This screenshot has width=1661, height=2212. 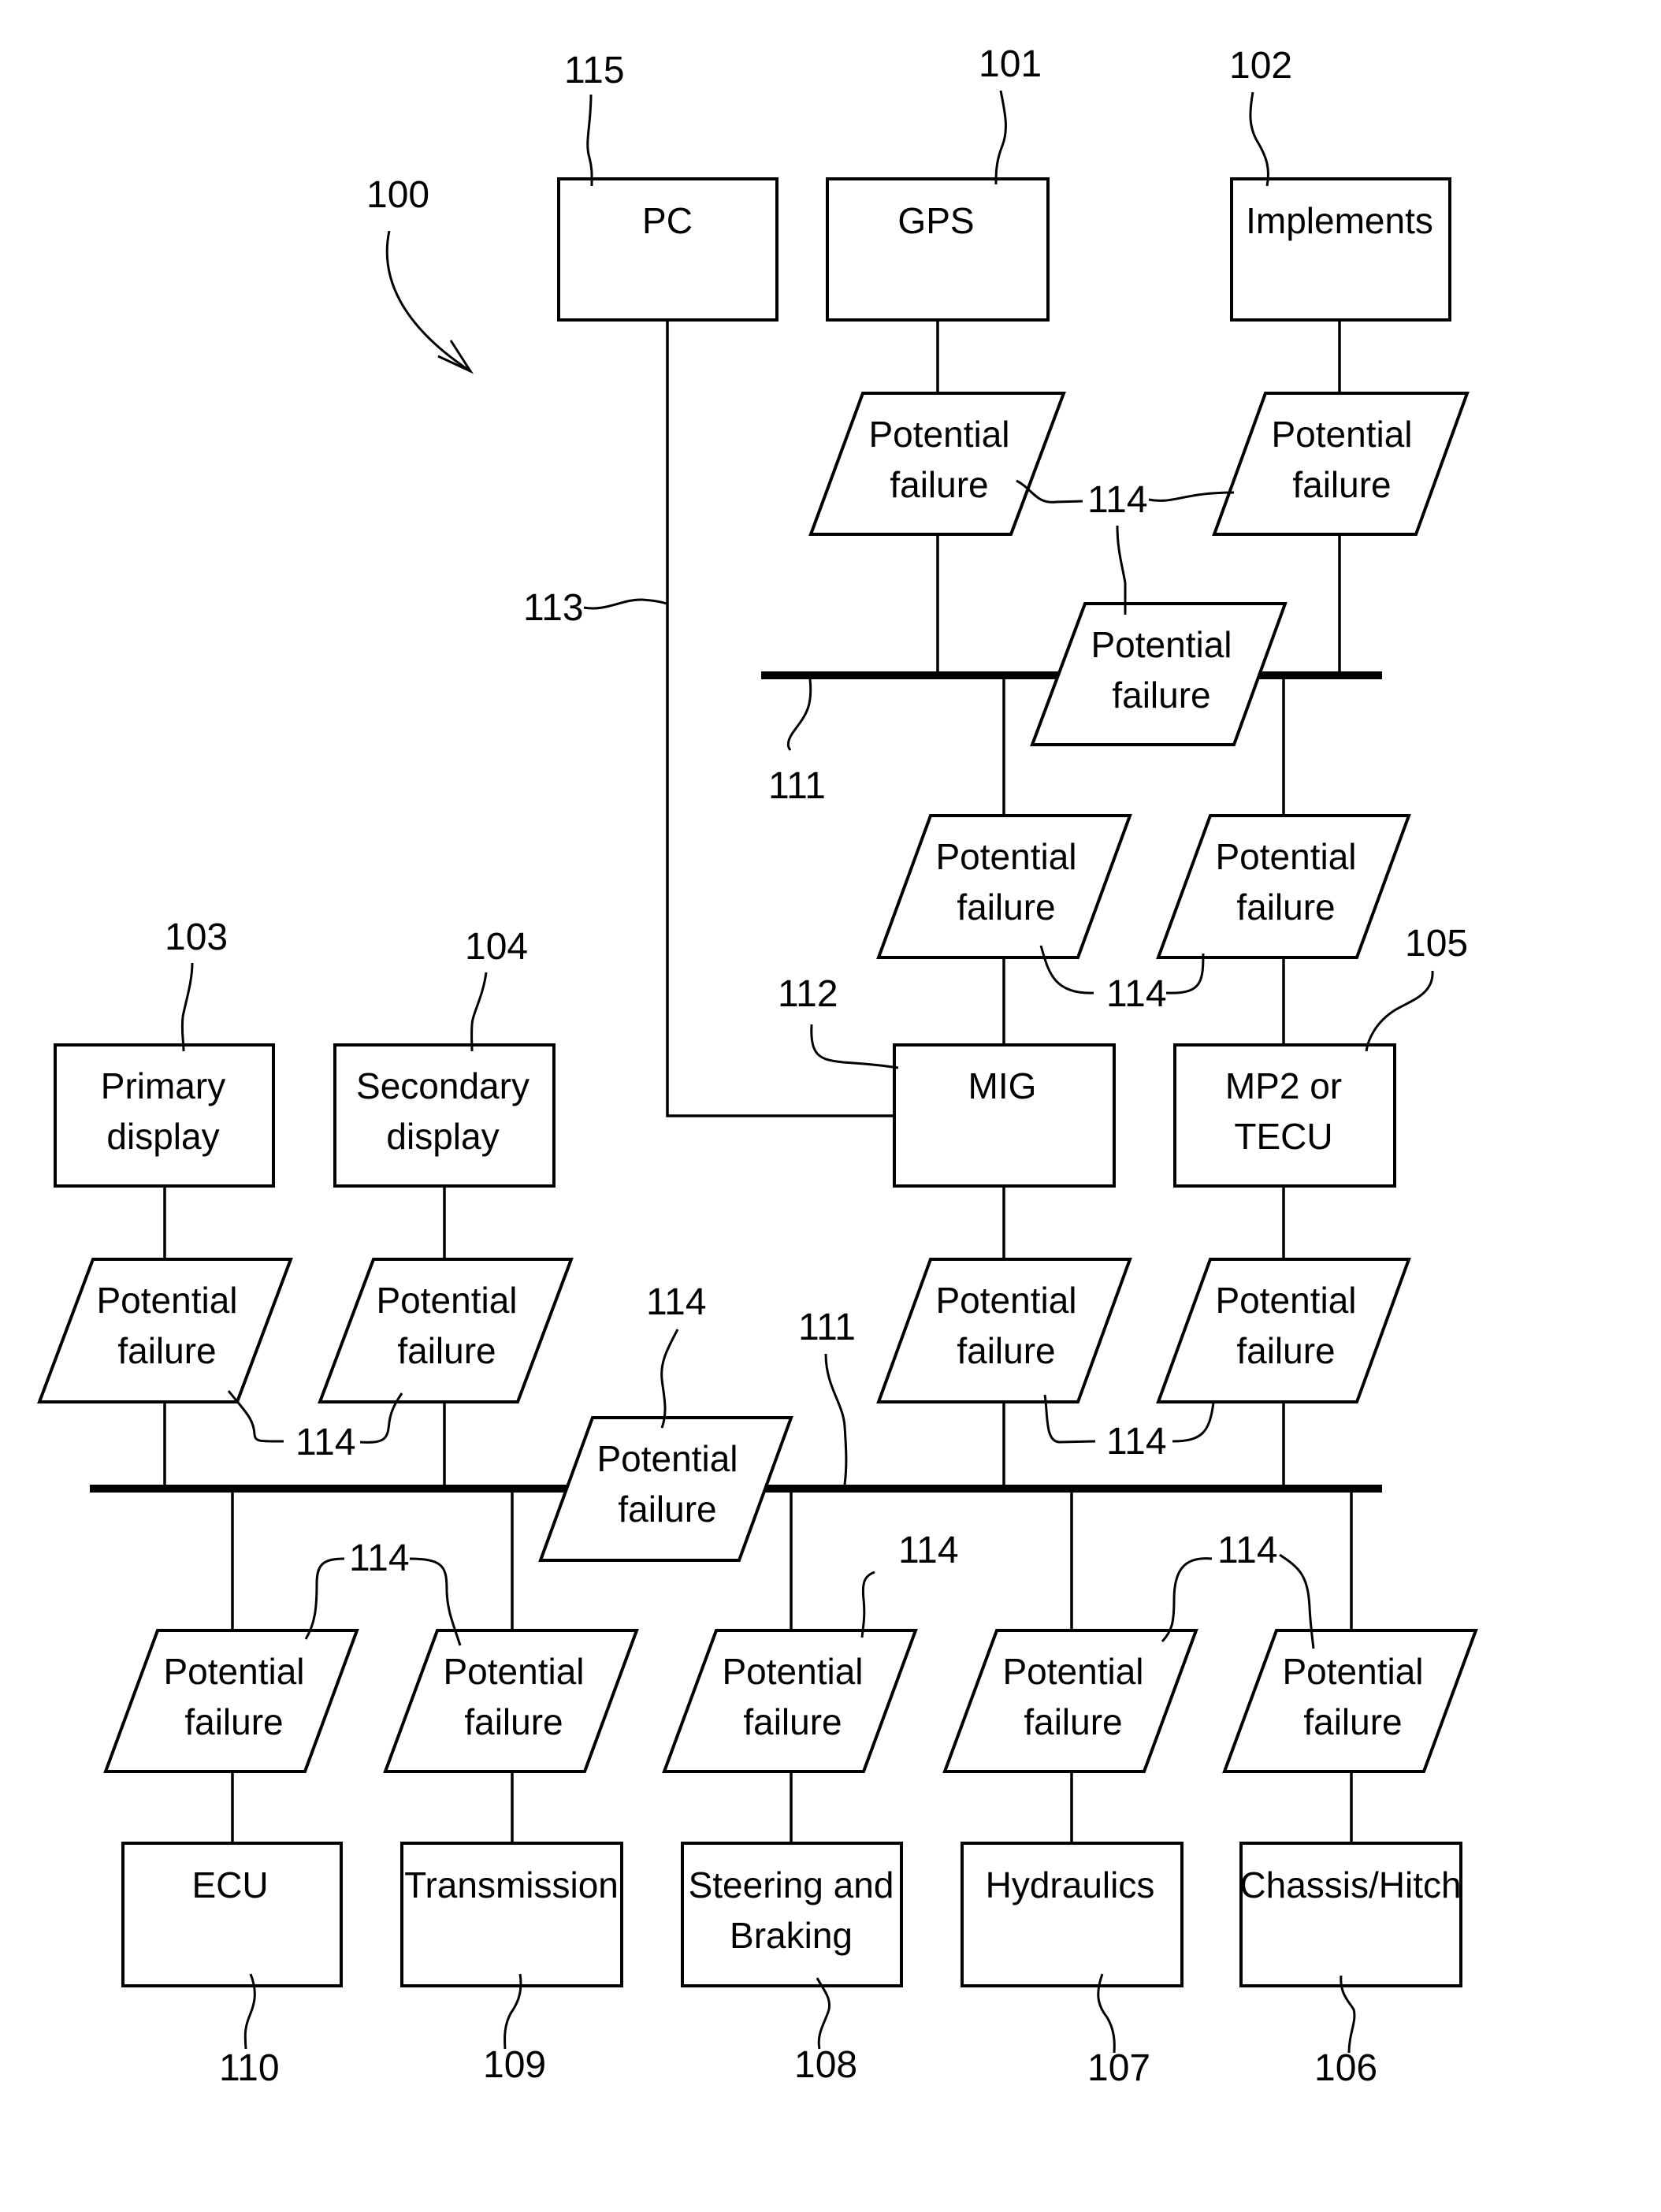 What do you see at coordinates (511, 1915) in the screenshot?
I see `node-transmission: Transmission` at bounding box center [511, 1915].